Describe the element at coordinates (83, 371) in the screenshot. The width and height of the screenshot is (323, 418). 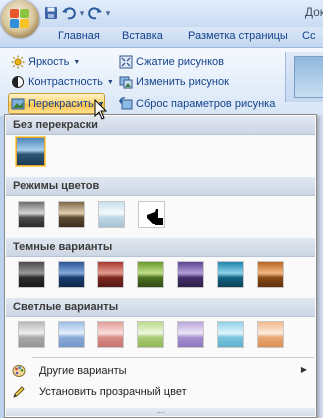
I see `more-variants-label: Другие варианты` at that location.